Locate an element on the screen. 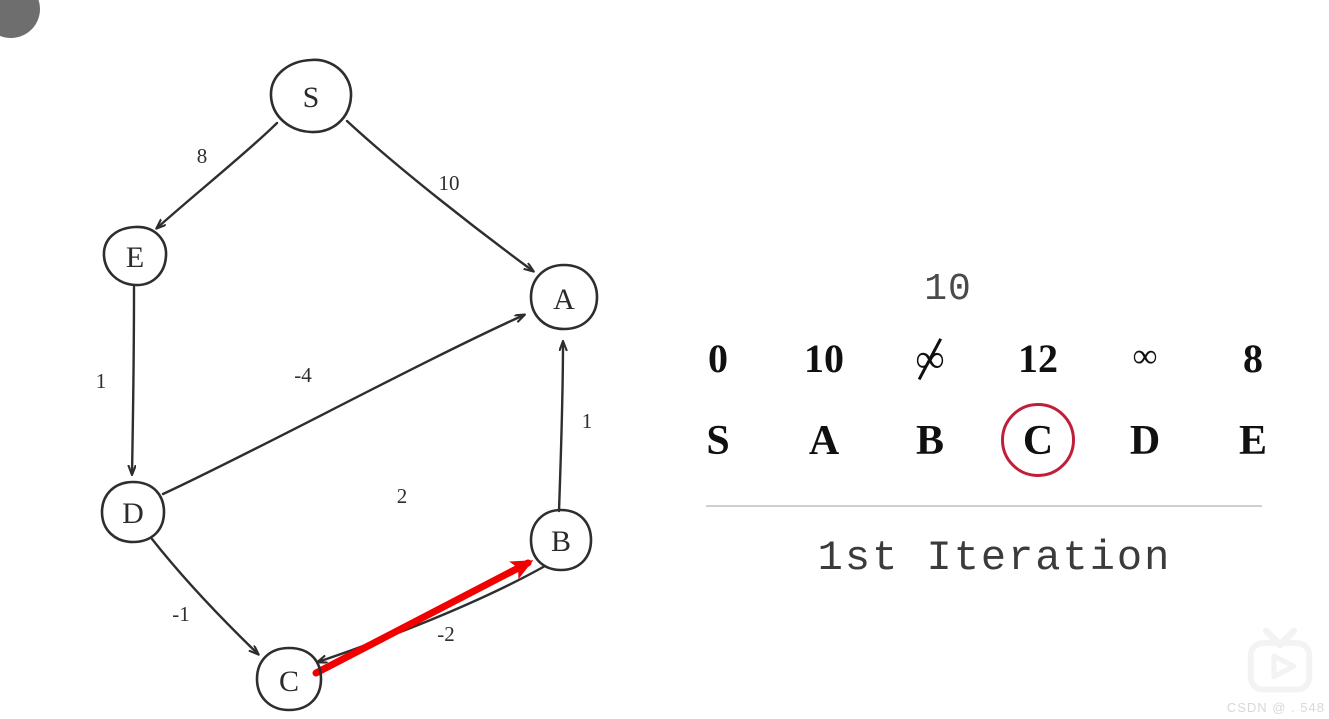 The image size is (1329, 719). node-cell-C: C is located at coordinates (1038, 441).